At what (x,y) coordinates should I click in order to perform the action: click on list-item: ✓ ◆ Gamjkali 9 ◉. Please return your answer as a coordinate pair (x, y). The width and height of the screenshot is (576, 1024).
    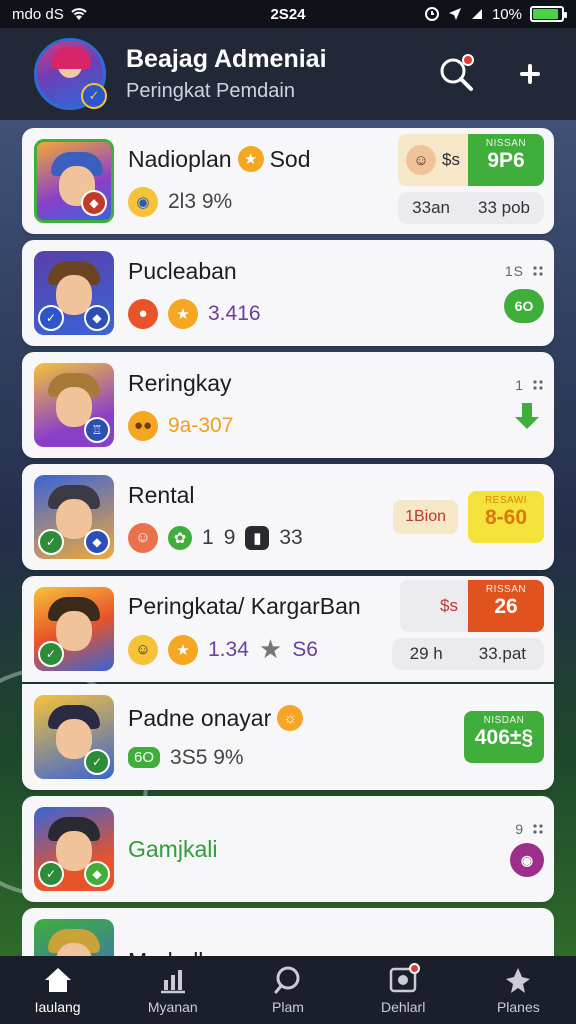
    Looking at the image, I should click on (288, 849).